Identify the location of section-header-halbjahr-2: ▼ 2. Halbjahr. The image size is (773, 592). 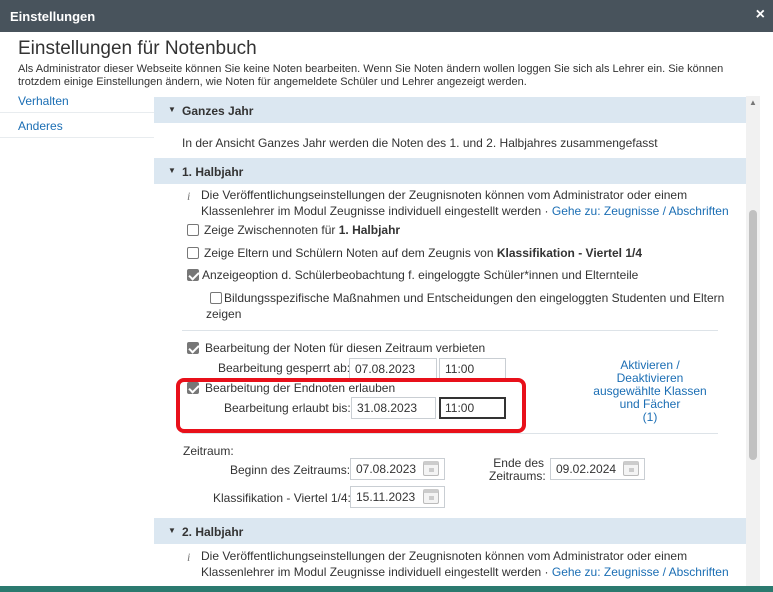
(450, 531).